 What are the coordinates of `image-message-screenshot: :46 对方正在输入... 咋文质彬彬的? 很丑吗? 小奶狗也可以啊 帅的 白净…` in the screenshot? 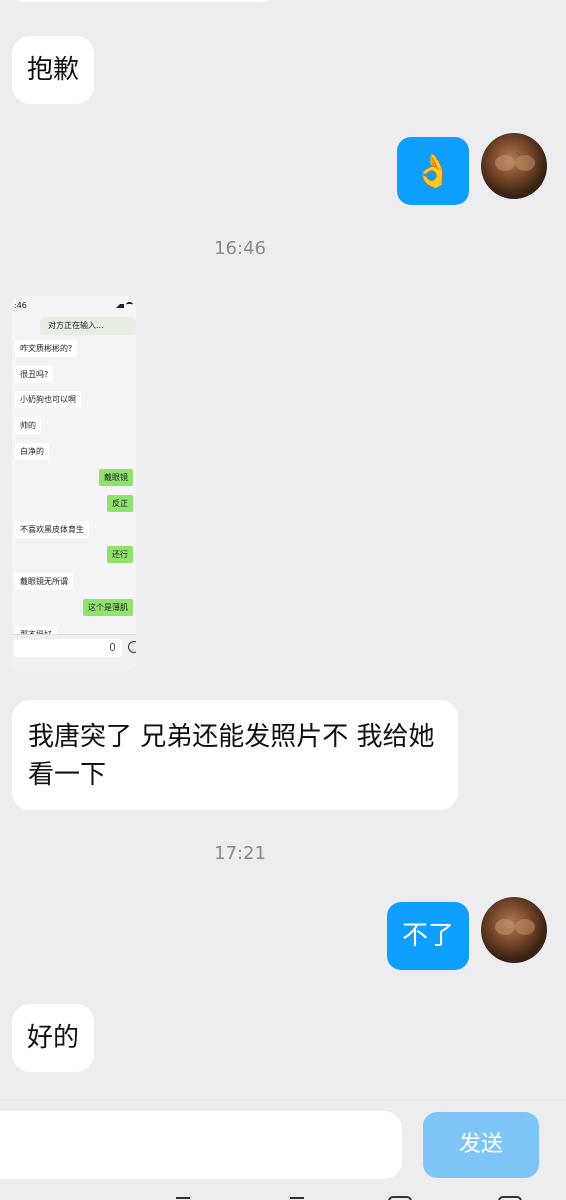 It's located at (74, 483).